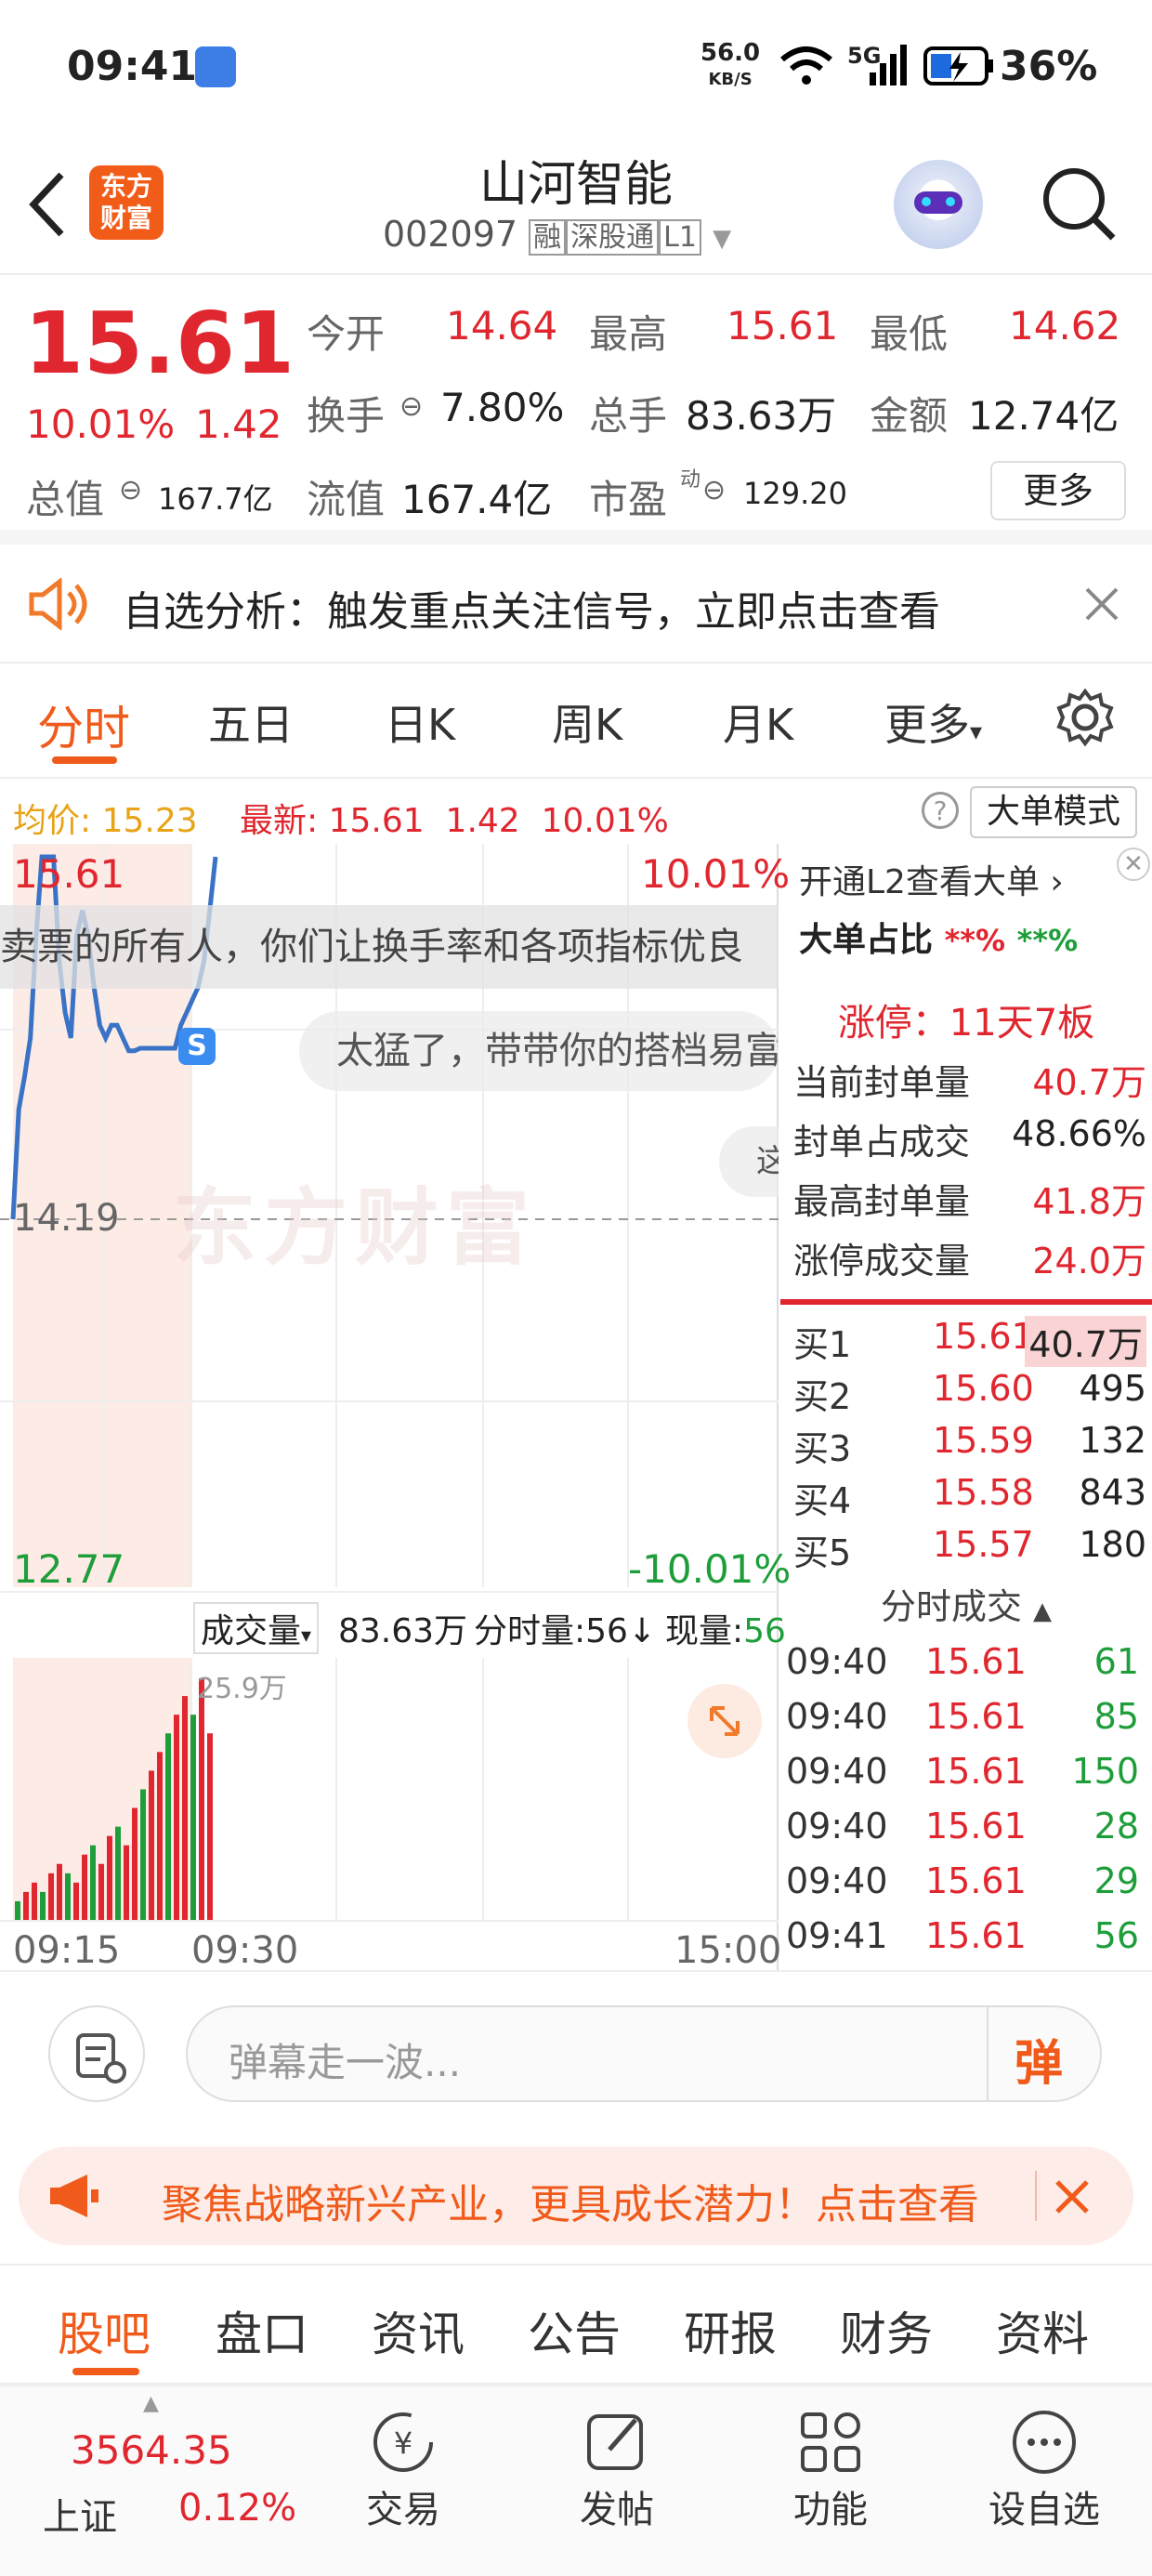 The height and width of the screenshot is (2576, 1152). Describe the element at coordinates (96, 2053) in the screenshot. I see `danmu-settings-button` at that location.